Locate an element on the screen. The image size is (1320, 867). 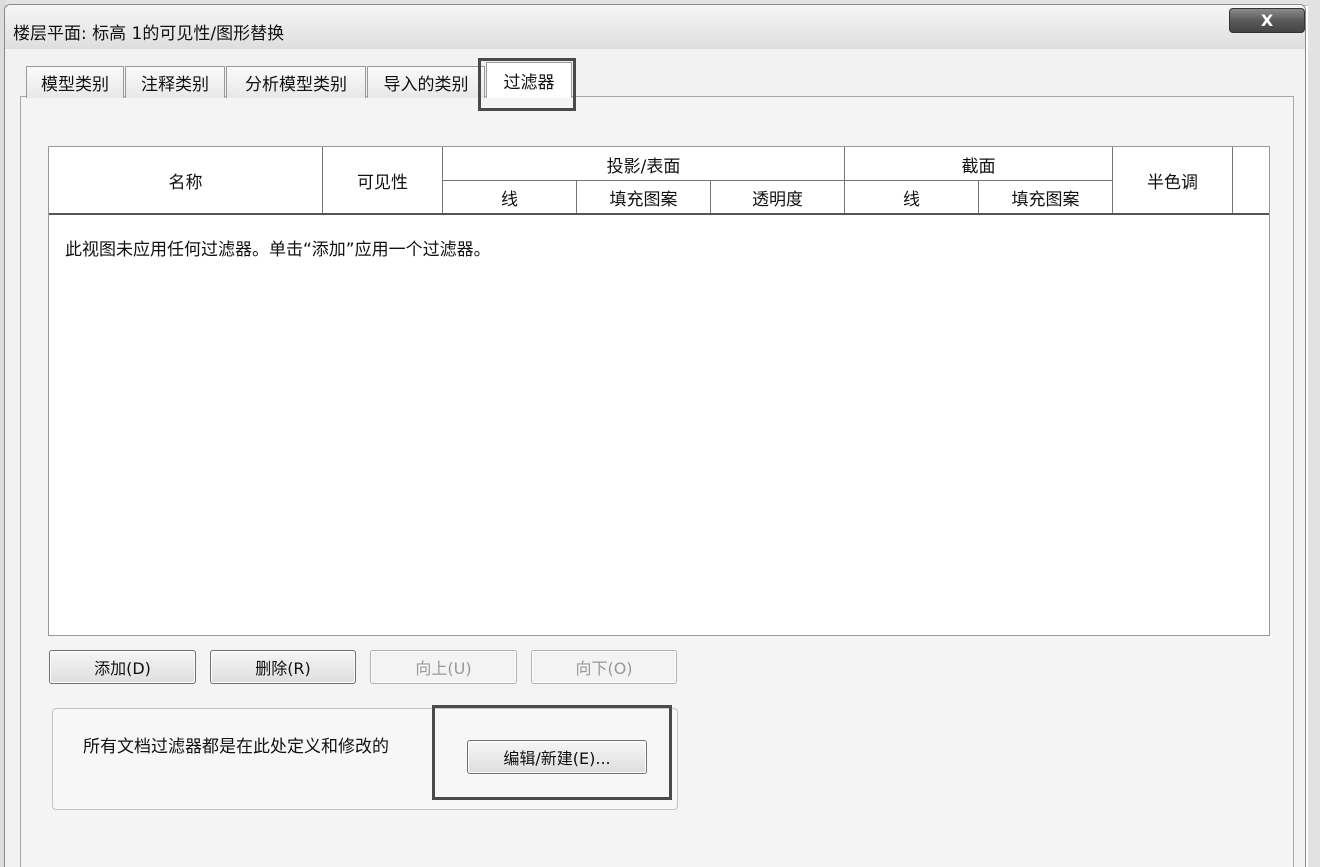
move-down-button: 向下(O) is located at coordinates (604, 667).